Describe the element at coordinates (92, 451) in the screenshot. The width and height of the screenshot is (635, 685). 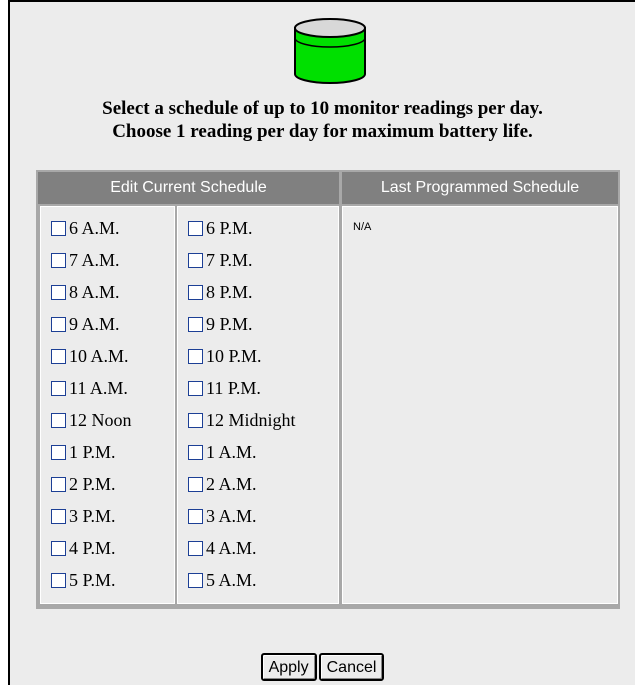
I see `schedule-time-label: 1 P.M.` at that location.